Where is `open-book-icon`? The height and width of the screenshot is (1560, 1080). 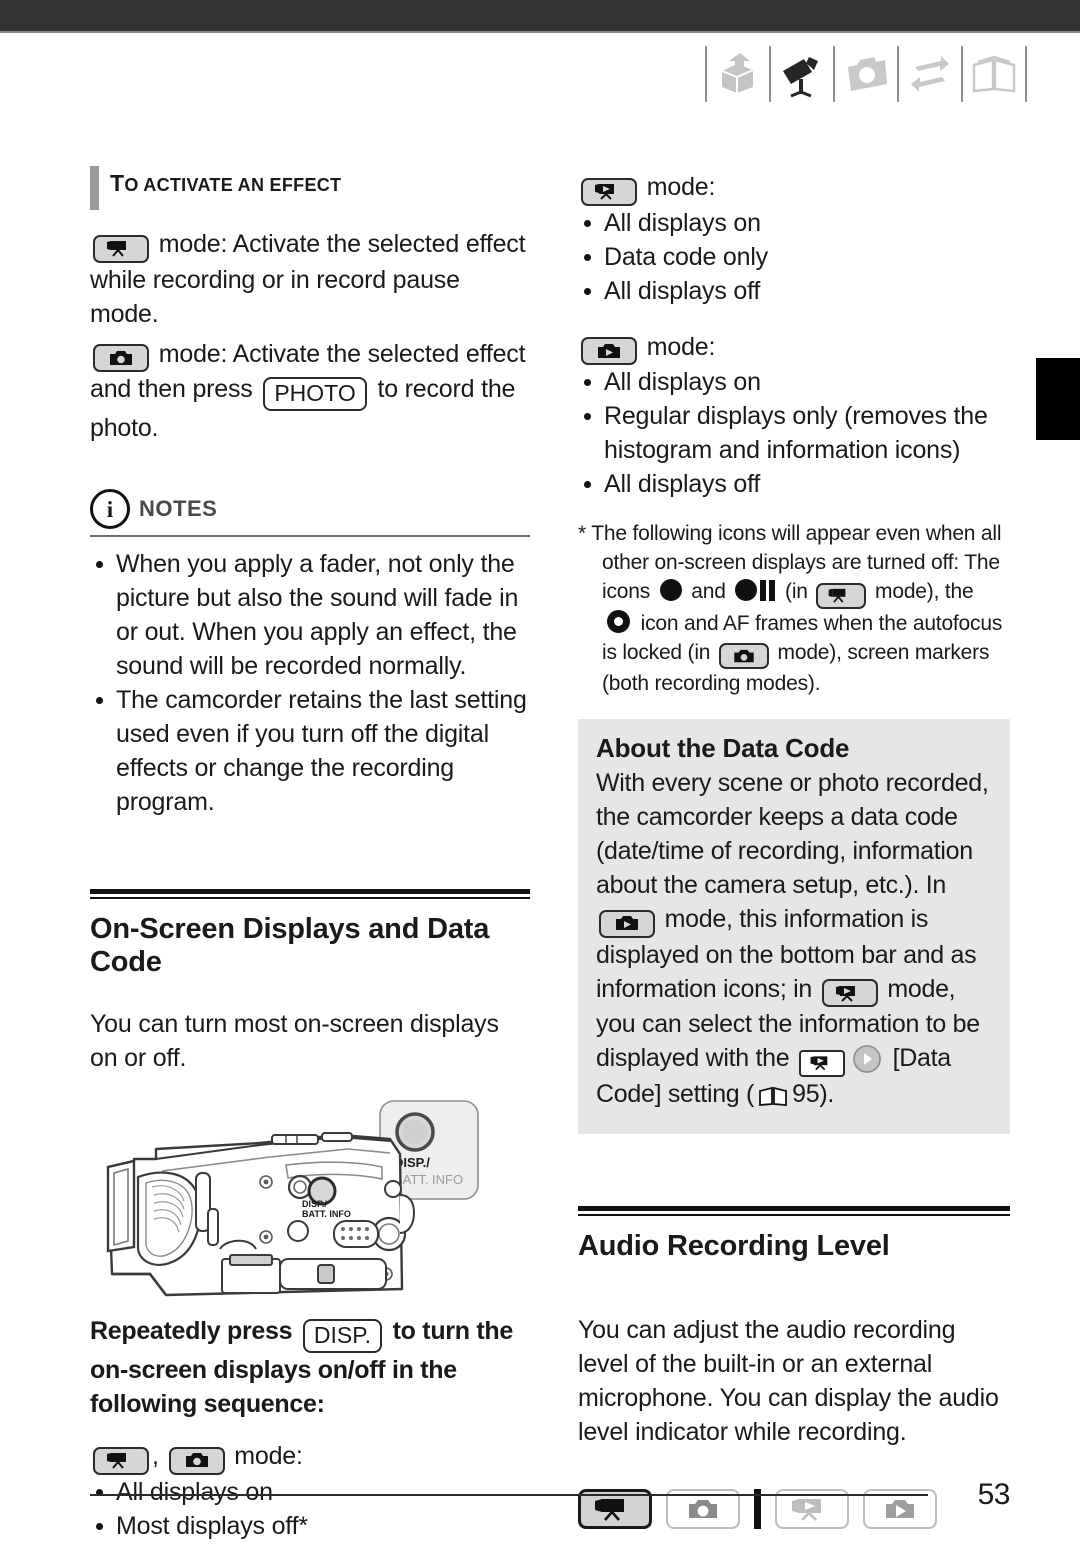
open-book-icon is located at coordinates (994, 74).